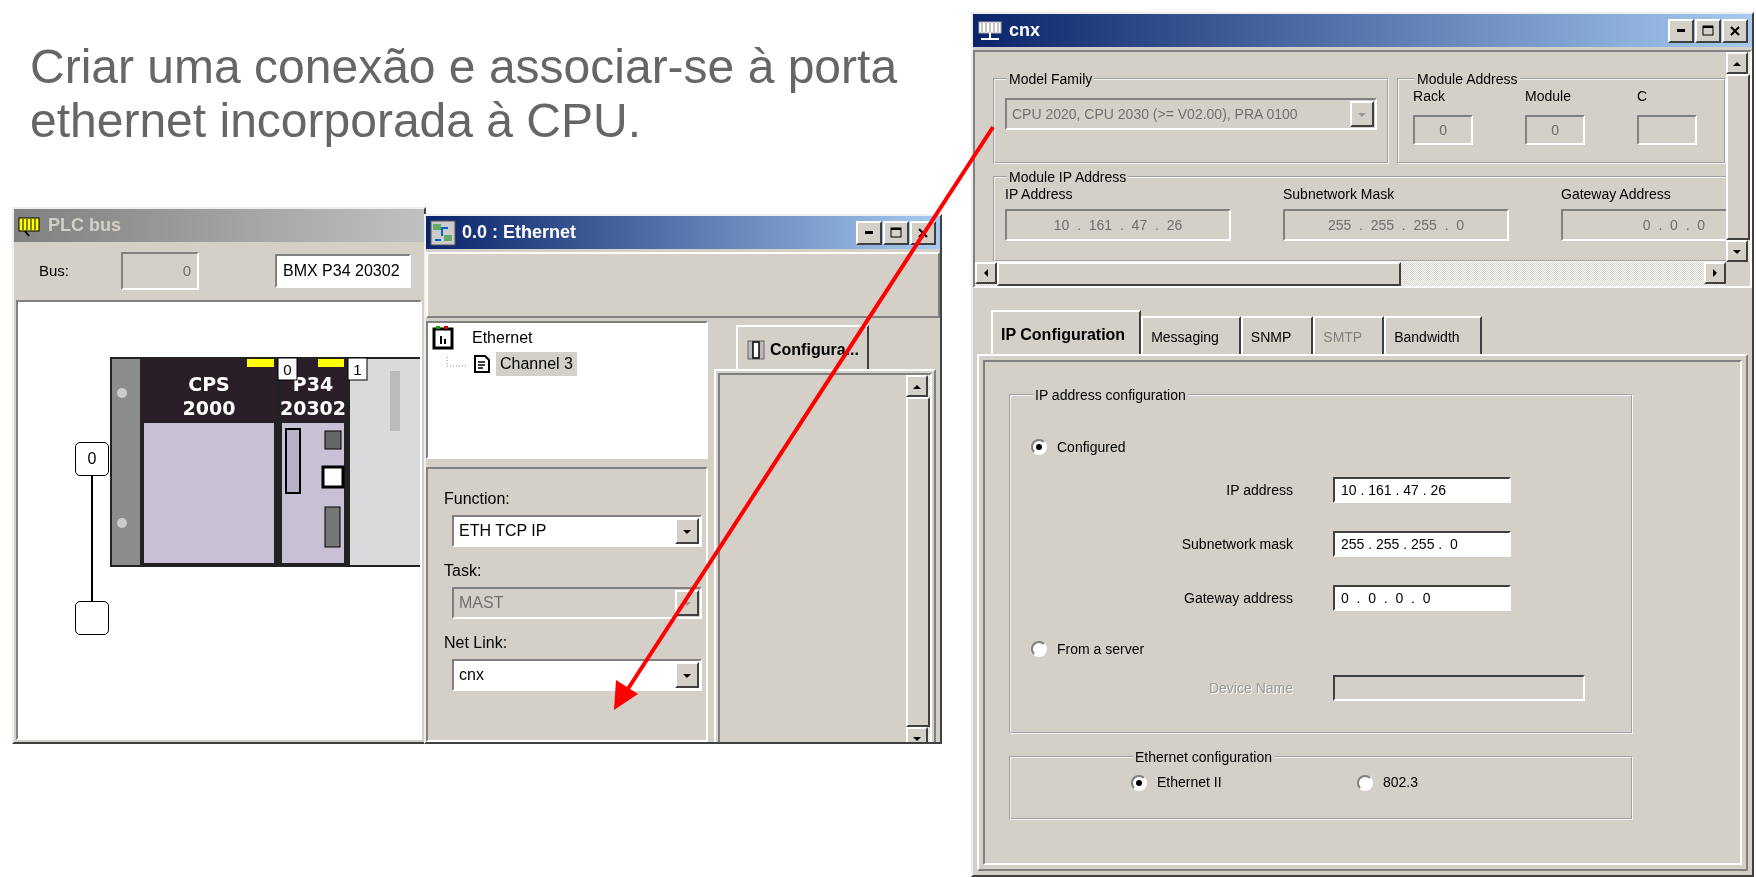 The height and width of the screenshot is (877, 1756). I want to click on ip-field: 10 . 161 . 47 . 26, so click(1422, 490).